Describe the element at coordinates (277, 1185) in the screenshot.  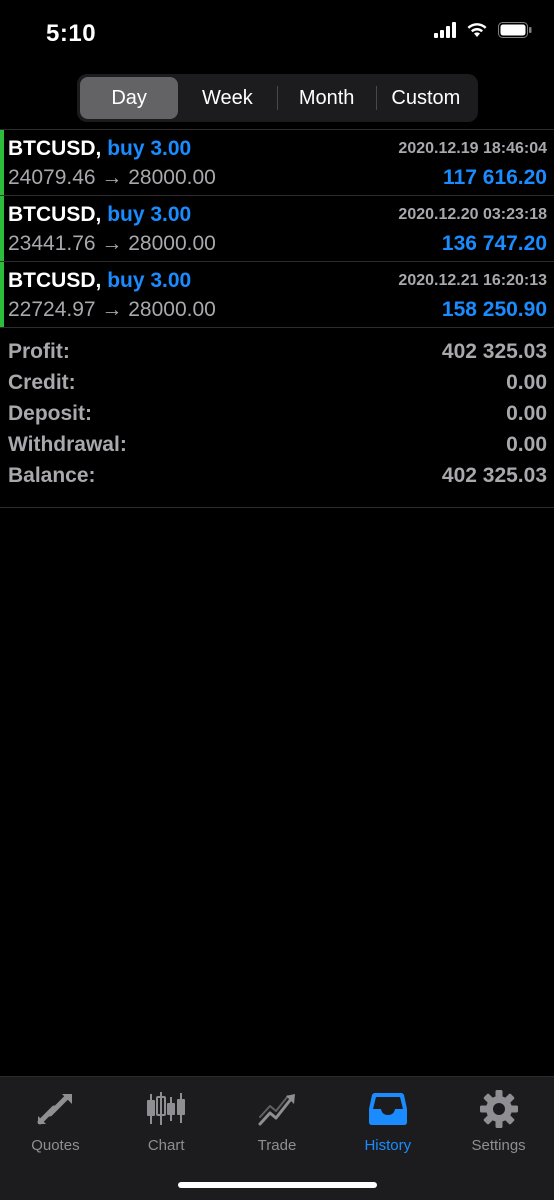
I see `home-indicator` at that location.